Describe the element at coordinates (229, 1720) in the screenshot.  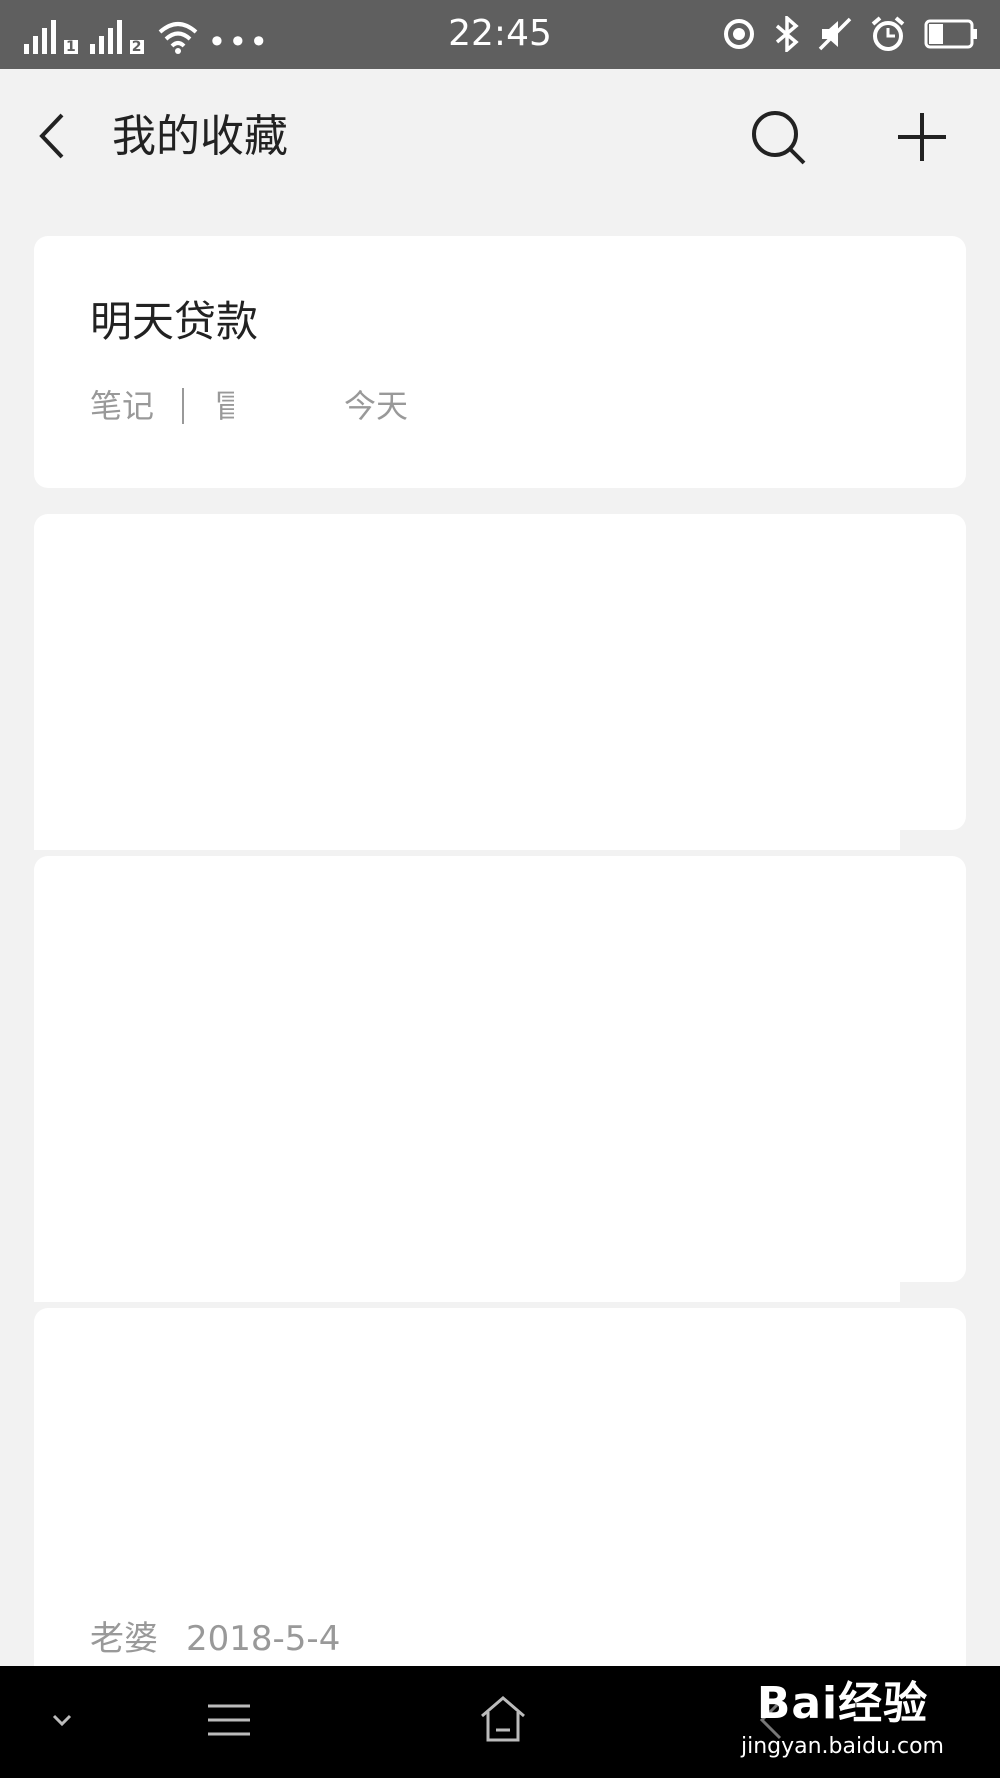
I see `menu-icon` at that location.